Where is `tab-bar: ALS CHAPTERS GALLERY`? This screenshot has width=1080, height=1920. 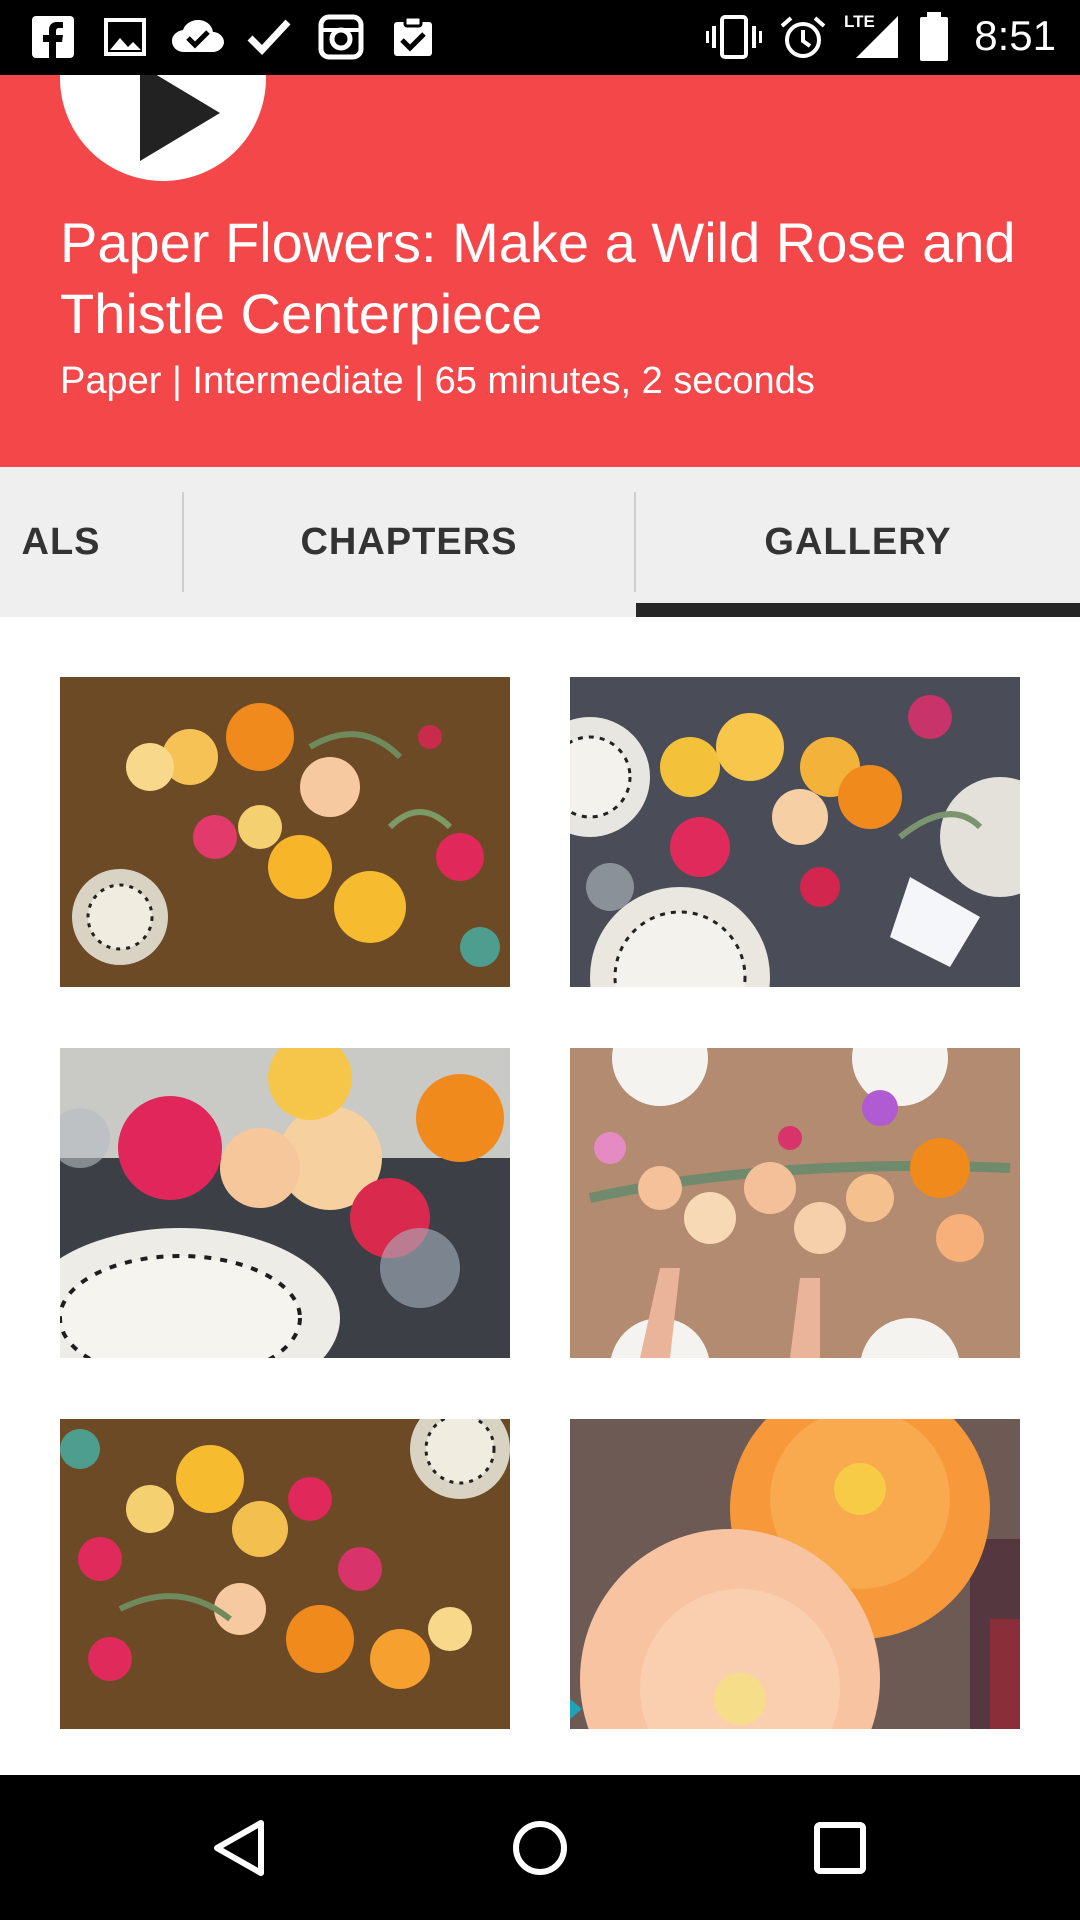 tab-bar: ALS CHAPTERS GALLERY is located at coordinates (540, 542).